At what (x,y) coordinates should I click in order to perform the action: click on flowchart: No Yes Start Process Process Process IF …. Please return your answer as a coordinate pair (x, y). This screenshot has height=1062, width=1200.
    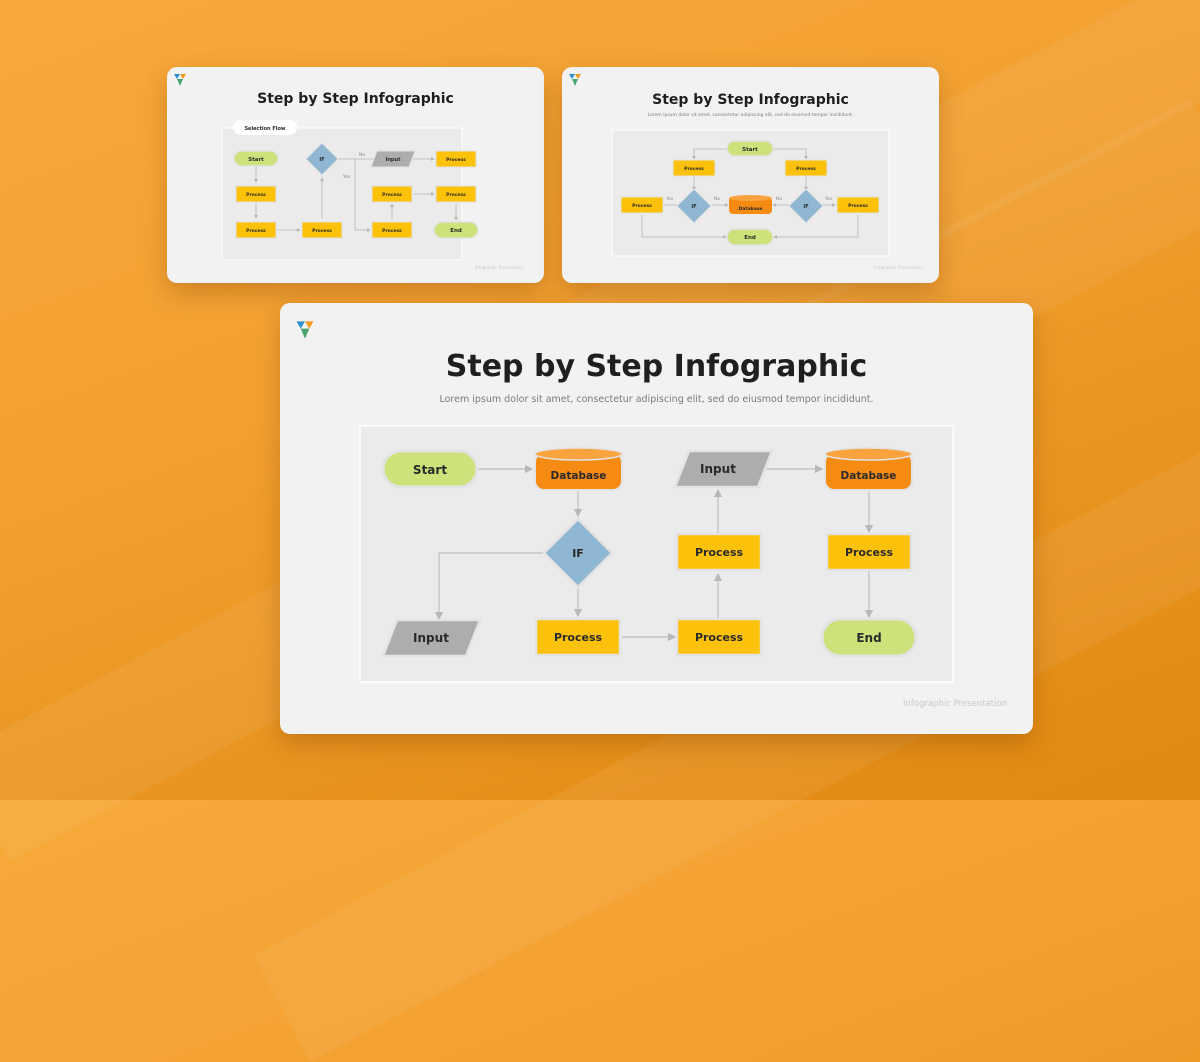
    Looking at the image, I should click on (350, 190).